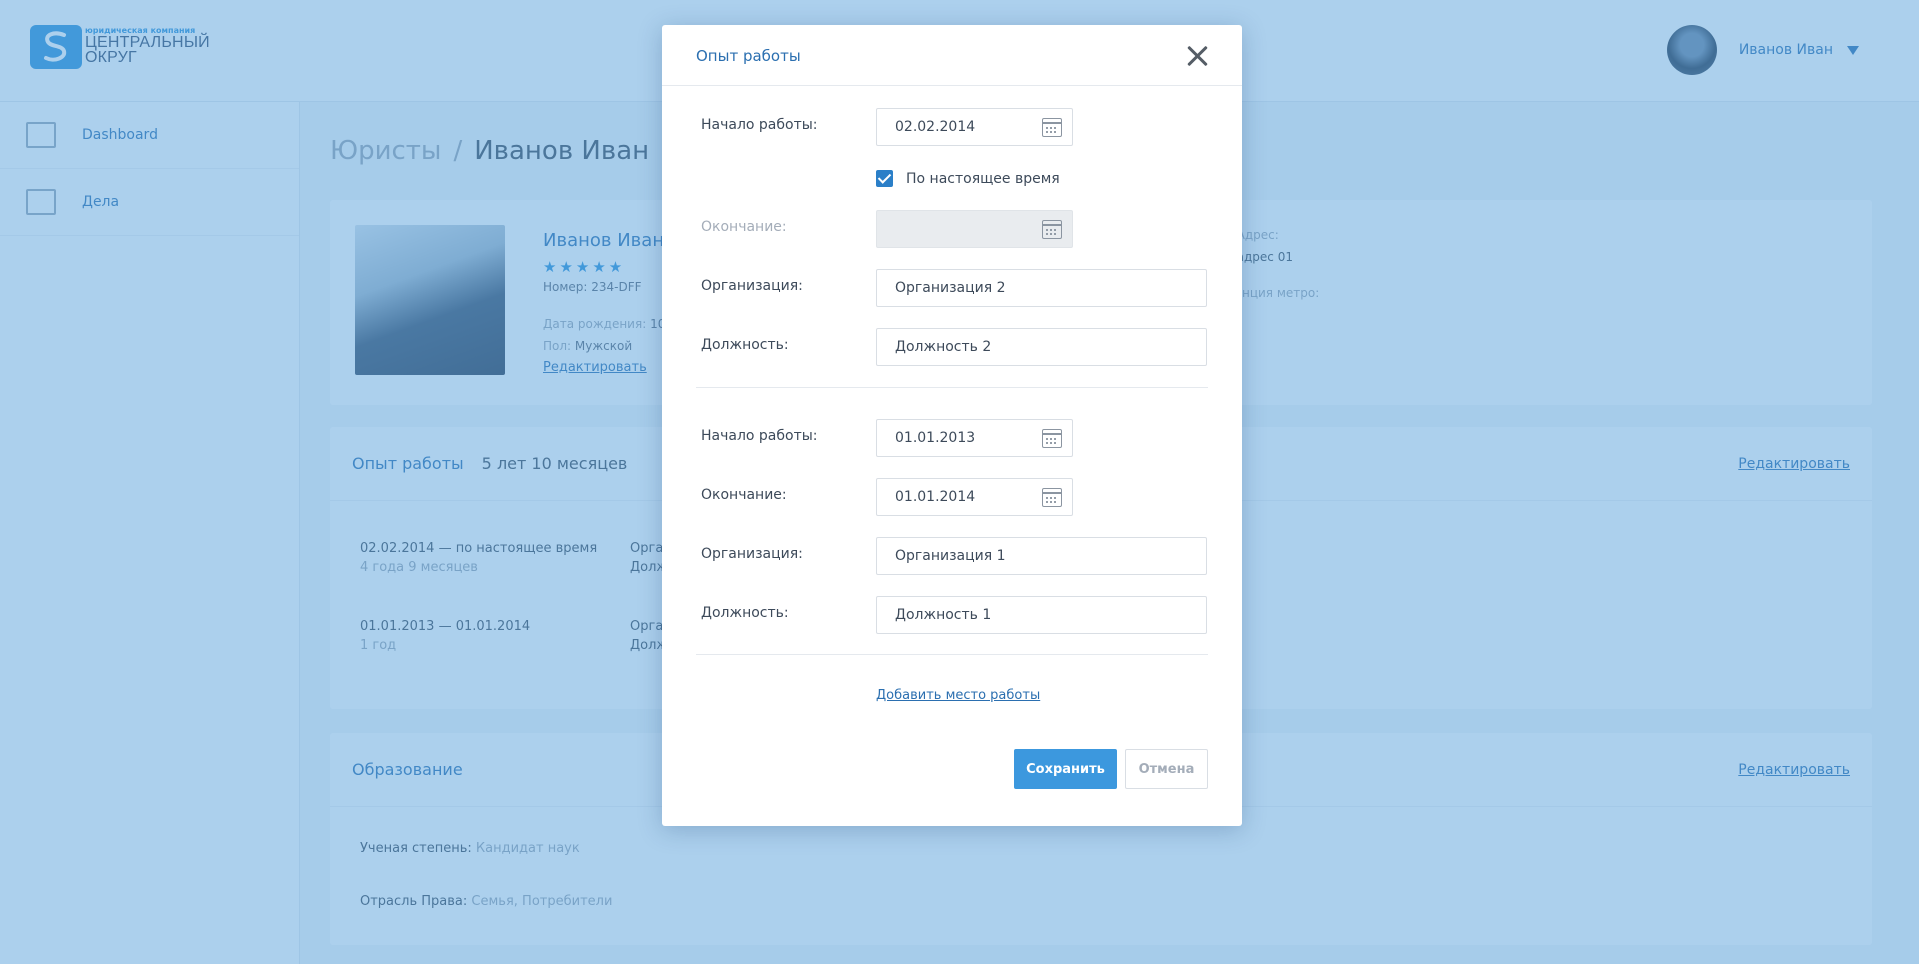 The image size is (1919, 964). I want to click on position-field: Должность 1, so click(1041, 615).